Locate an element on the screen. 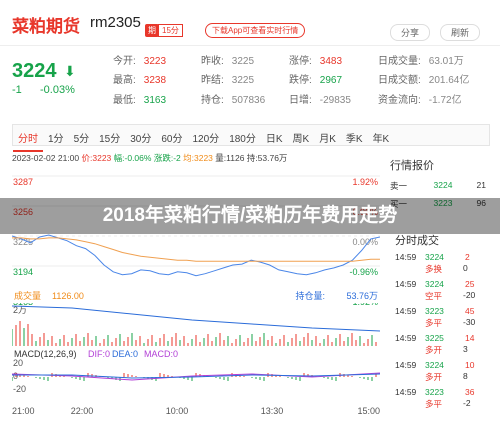  stat-label: 昨结: is located at coordinates (212, 80).